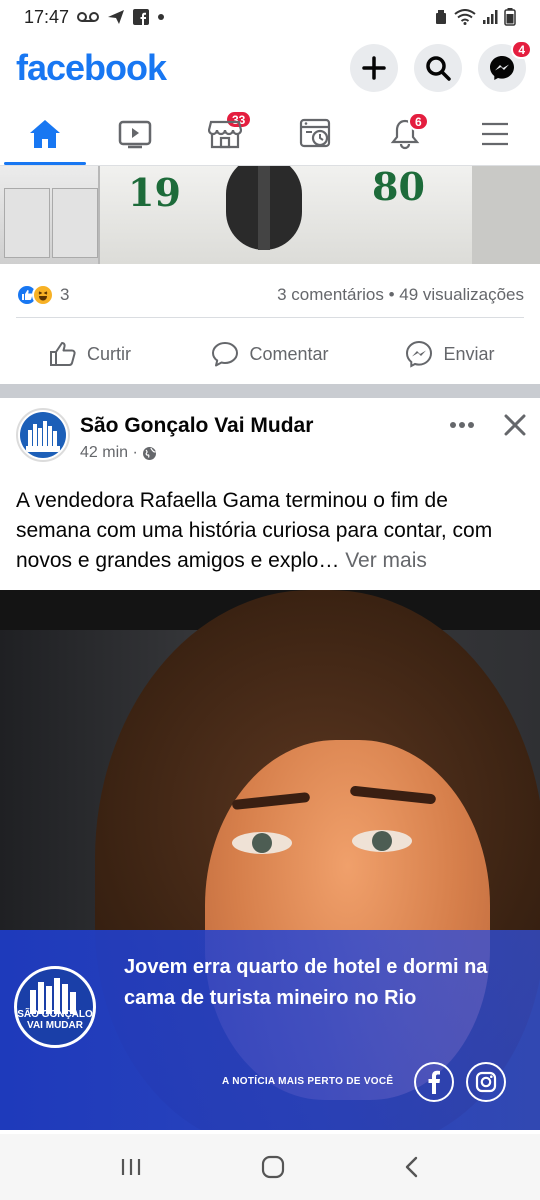  What do you see at coordinates (47, 16) in the screenshot?
I see `status-time: 17:47` at bounding box center [47, 16].